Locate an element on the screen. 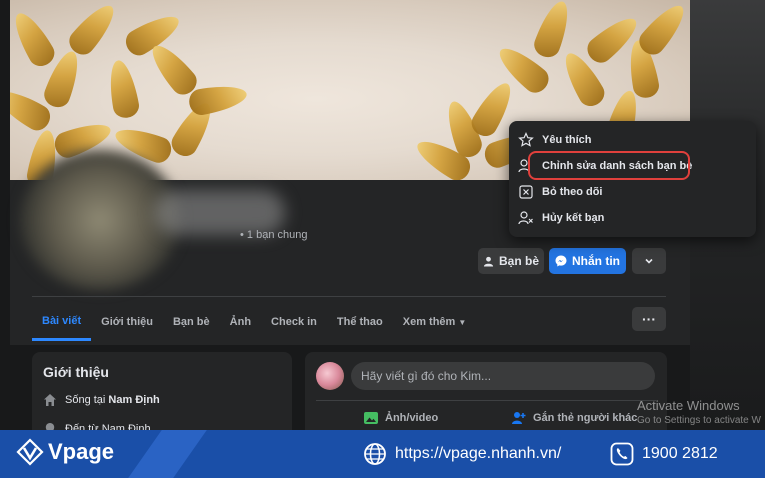 The image size is (765, 478). tab-sports: Thể thao is located at coordinates (360, 322).